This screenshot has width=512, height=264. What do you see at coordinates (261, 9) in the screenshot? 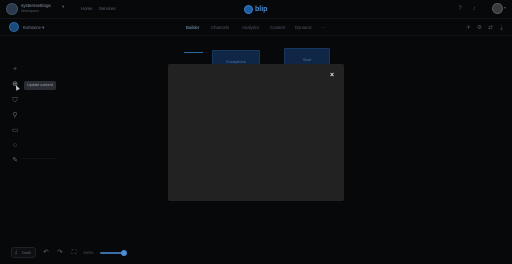
I see `brand-name: blip` at bounding box center [261, 9].